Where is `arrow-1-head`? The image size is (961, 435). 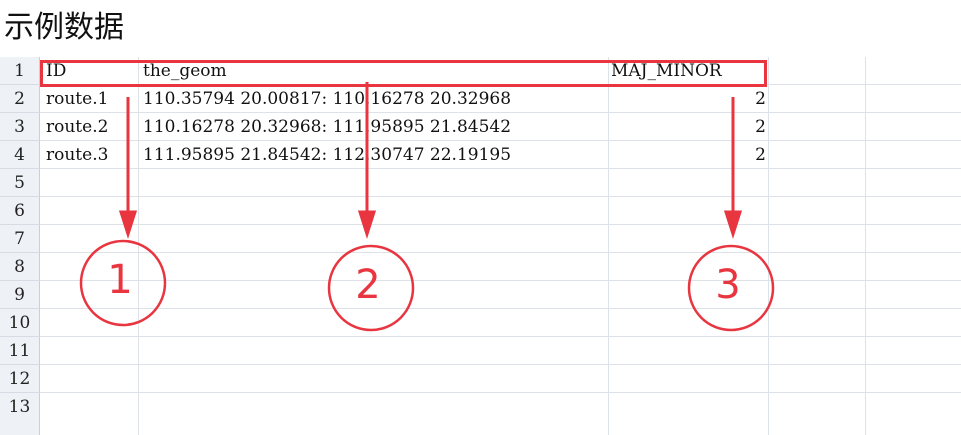 arrow-1-head is located at coordinates (128, 224).